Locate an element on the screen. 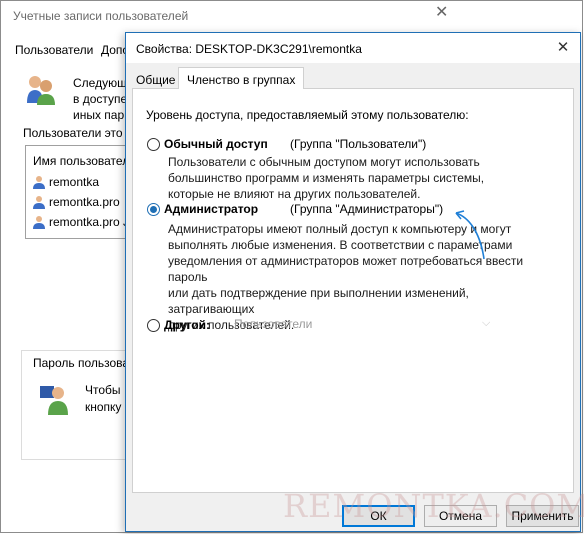  chevron-down-icon: ⌵ is located at coordinates (486, 323).